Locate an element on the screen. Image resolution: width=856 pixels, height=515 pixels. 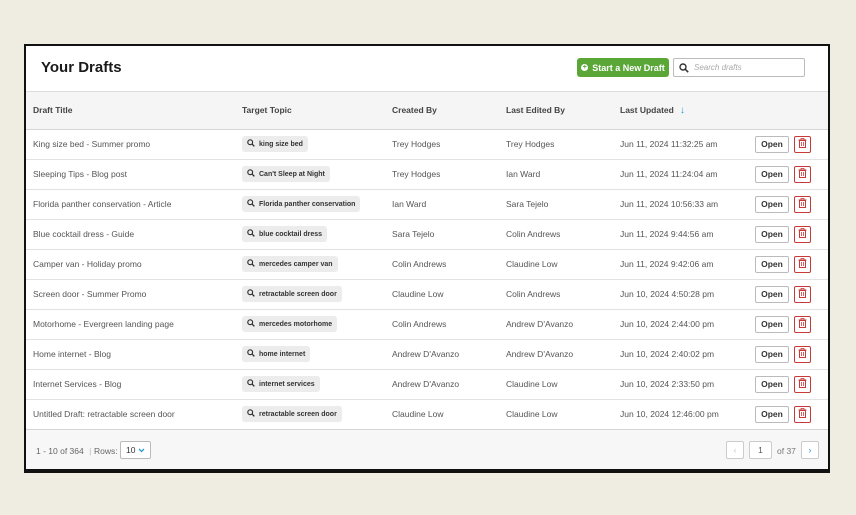
topic-tag: blue cocktail dress is located at coordinates (285, 234).